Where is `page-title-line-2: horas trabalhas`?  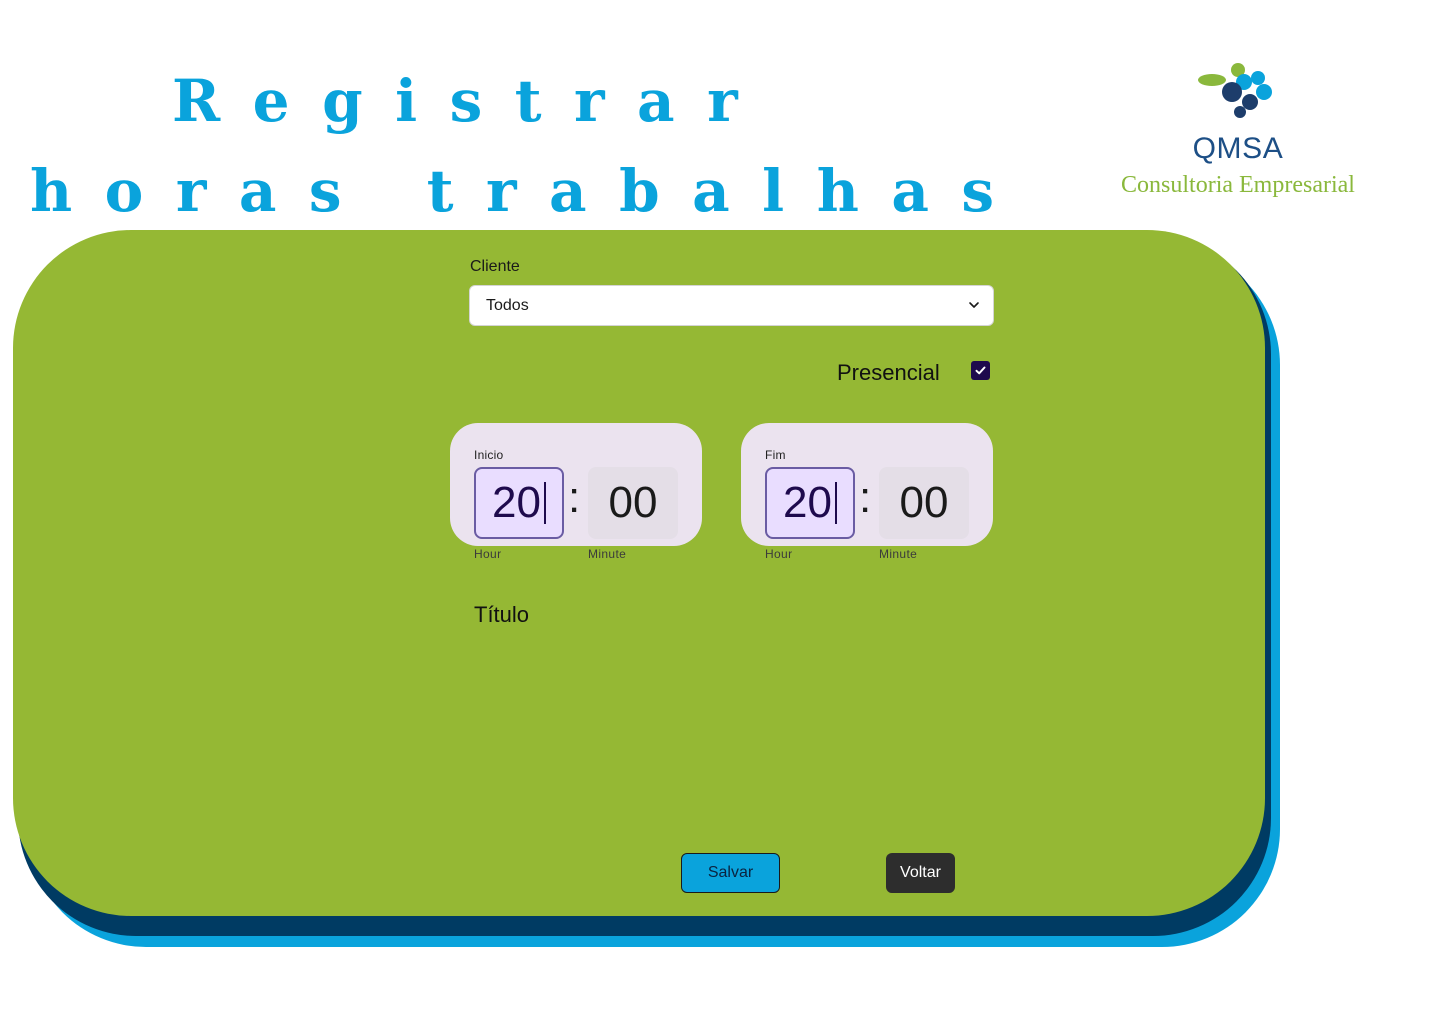 page-title-line-2: horas trabalhas is located at coordinates (528, 191).